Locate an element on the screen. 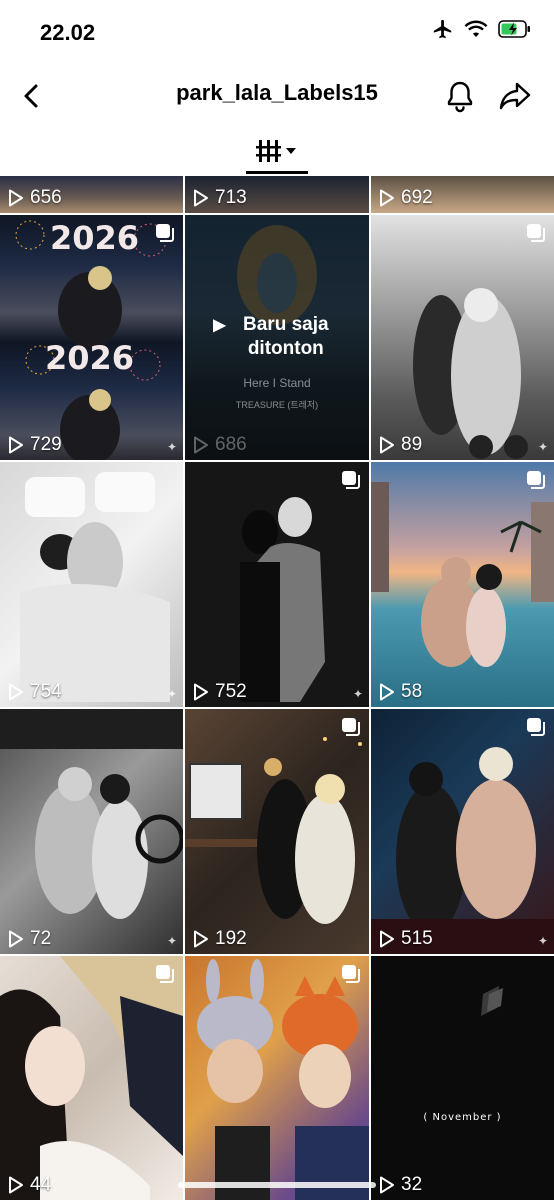  notifications-button is located at coordinates (460, 96).